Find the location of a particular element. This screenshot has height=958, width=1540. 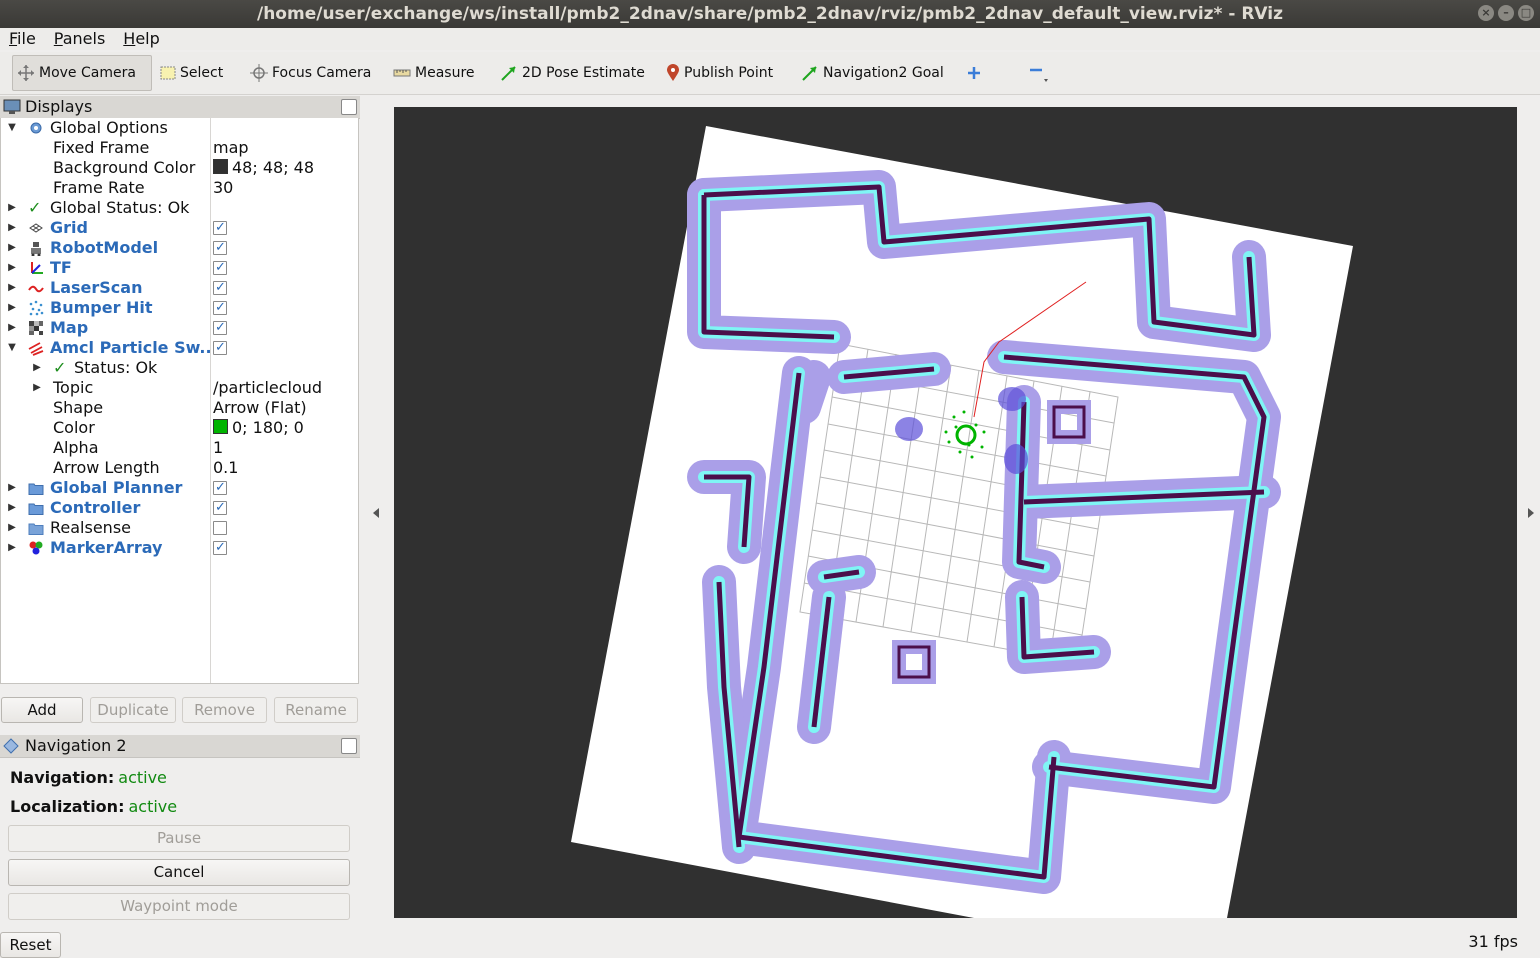

color-swatch is located at coordinates (220, 426).